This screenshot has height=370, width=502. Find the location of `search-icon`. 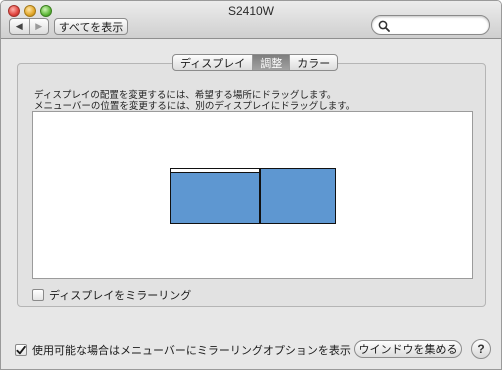

search-icon is located at coordinates (384, 26).